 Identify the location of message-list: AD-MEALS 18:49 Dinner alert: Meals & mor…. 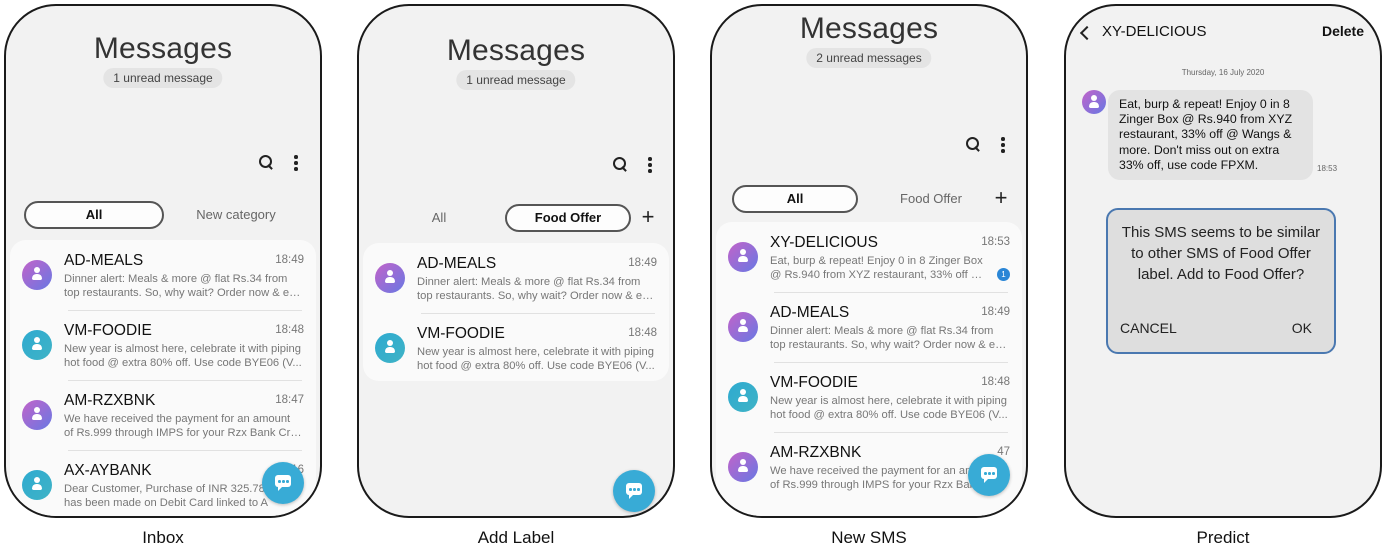
(516, 312).